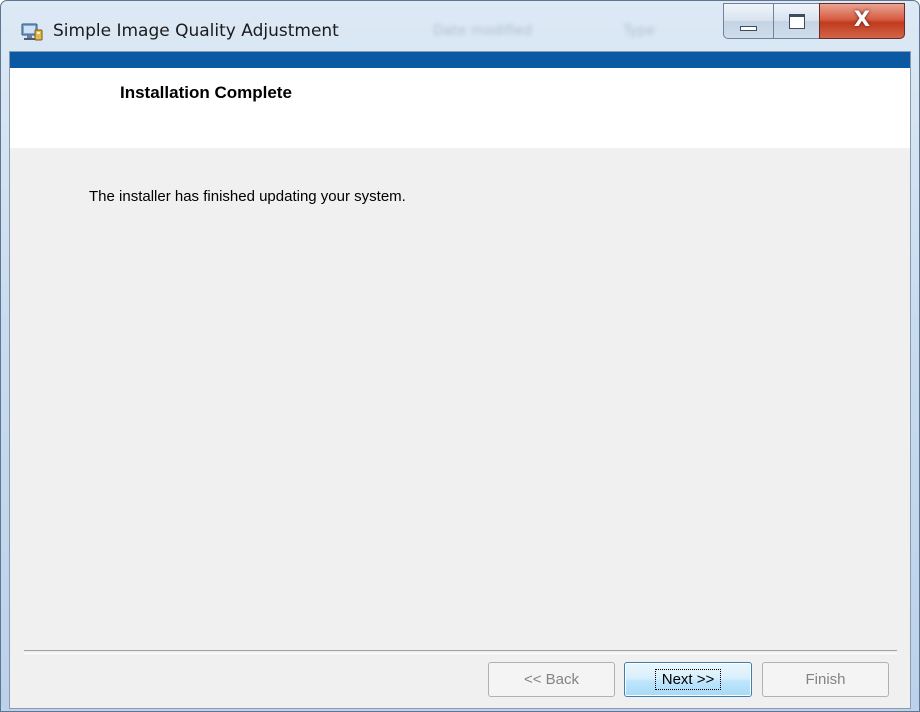 The image size is (920, 712). What do you see at coordinates (748, 28) in the screenshot?
I see `minimize-icon` at bounding box center [748, 28].